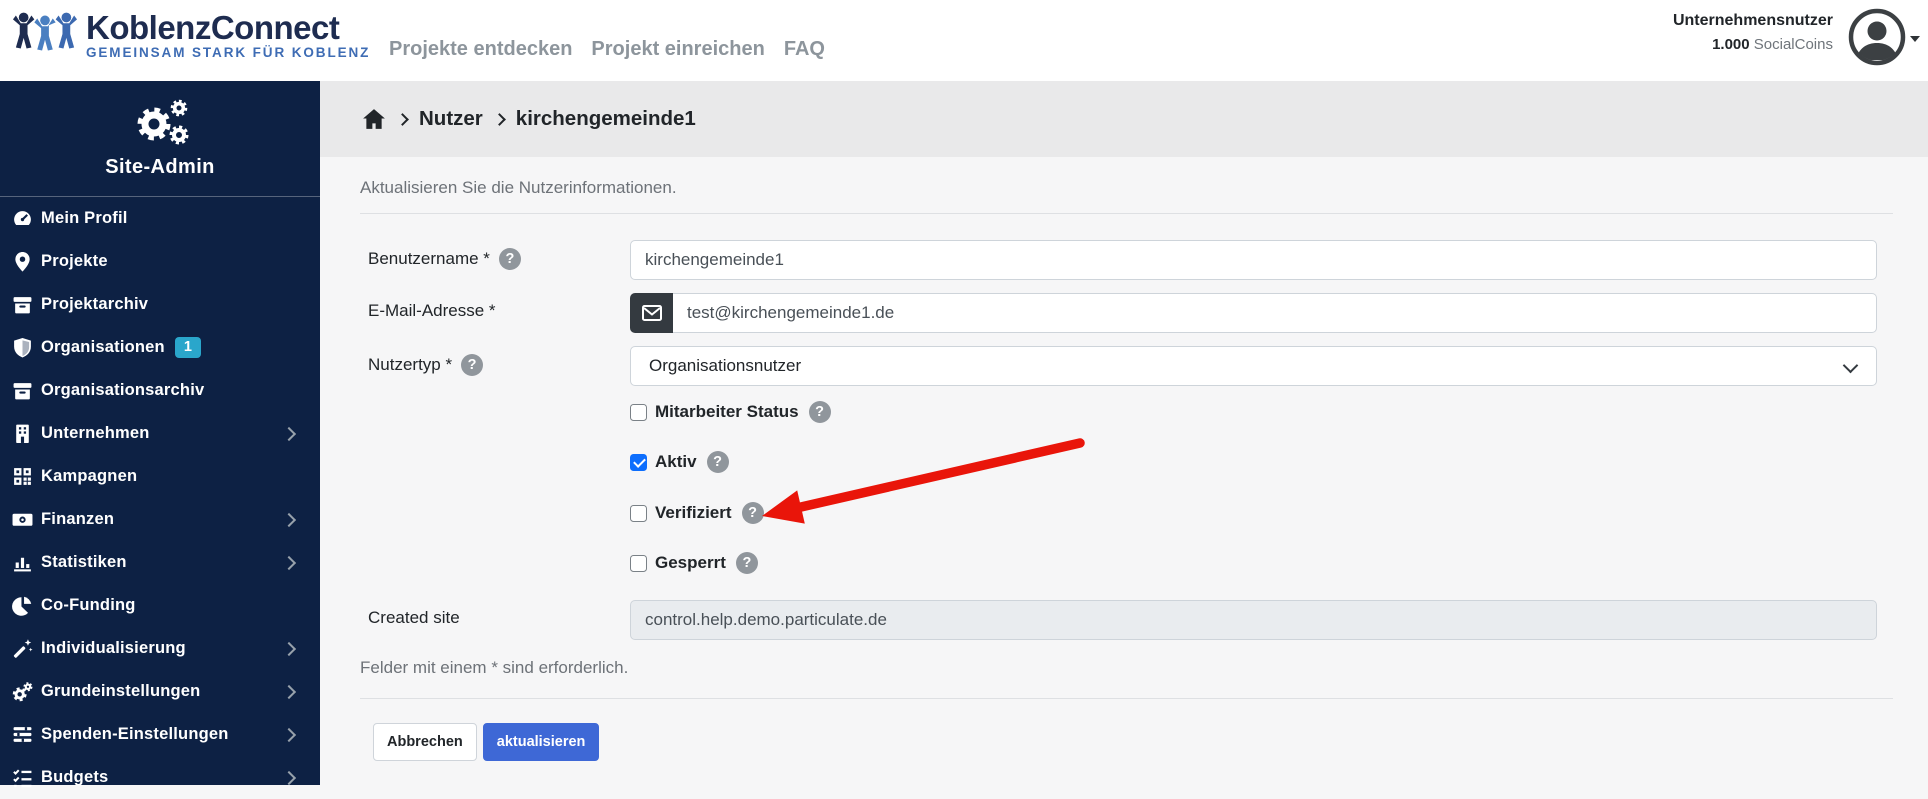 The image size is (1928, 799). What do you see at coordinates (123, 390) in the screenshot?
I see `sidebar-item-label: Organisationsarchiv` at bounding box center [123, 390].